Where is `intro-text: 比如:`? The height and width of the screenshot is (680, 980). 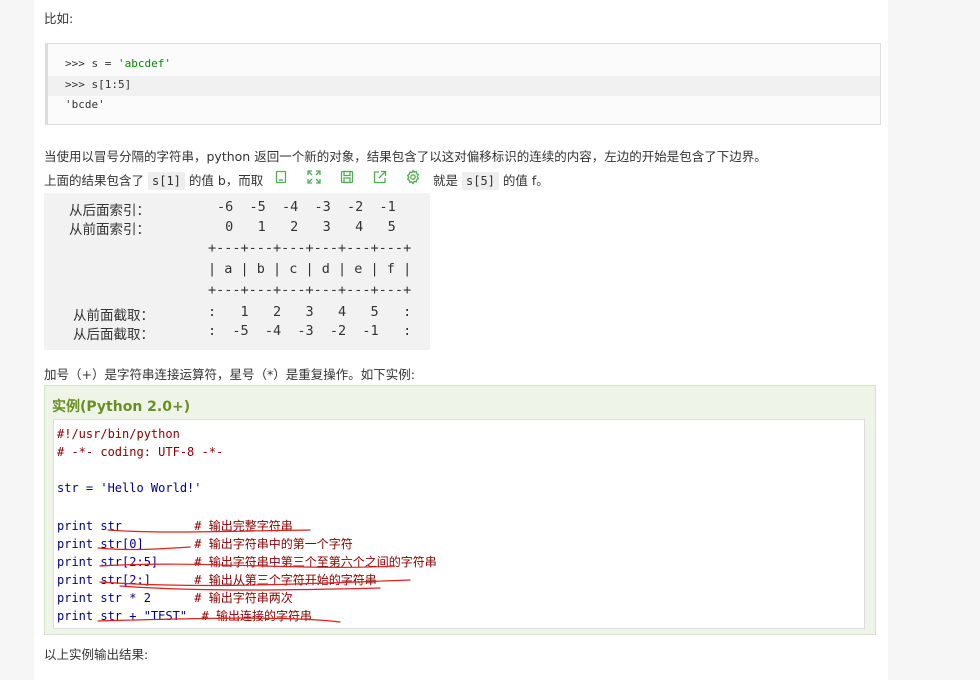 intro-text: 比如: is located at coordinates (59, 18).